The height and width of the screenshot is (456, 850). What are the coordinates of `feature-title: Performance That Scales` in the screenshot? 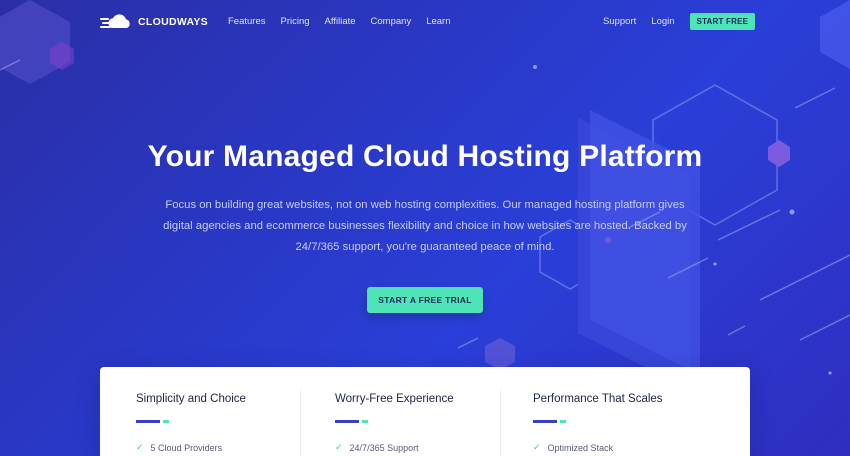 It's located at (598, 399).